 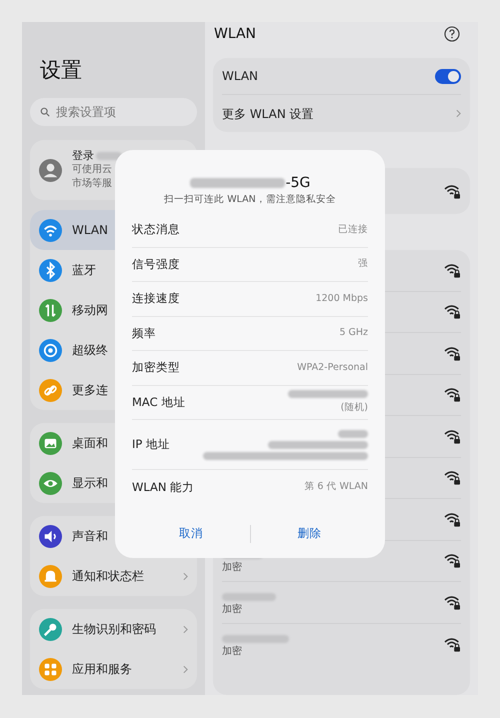 I want to click on search-field: 搜索设置项, so click(x=113, y=112).